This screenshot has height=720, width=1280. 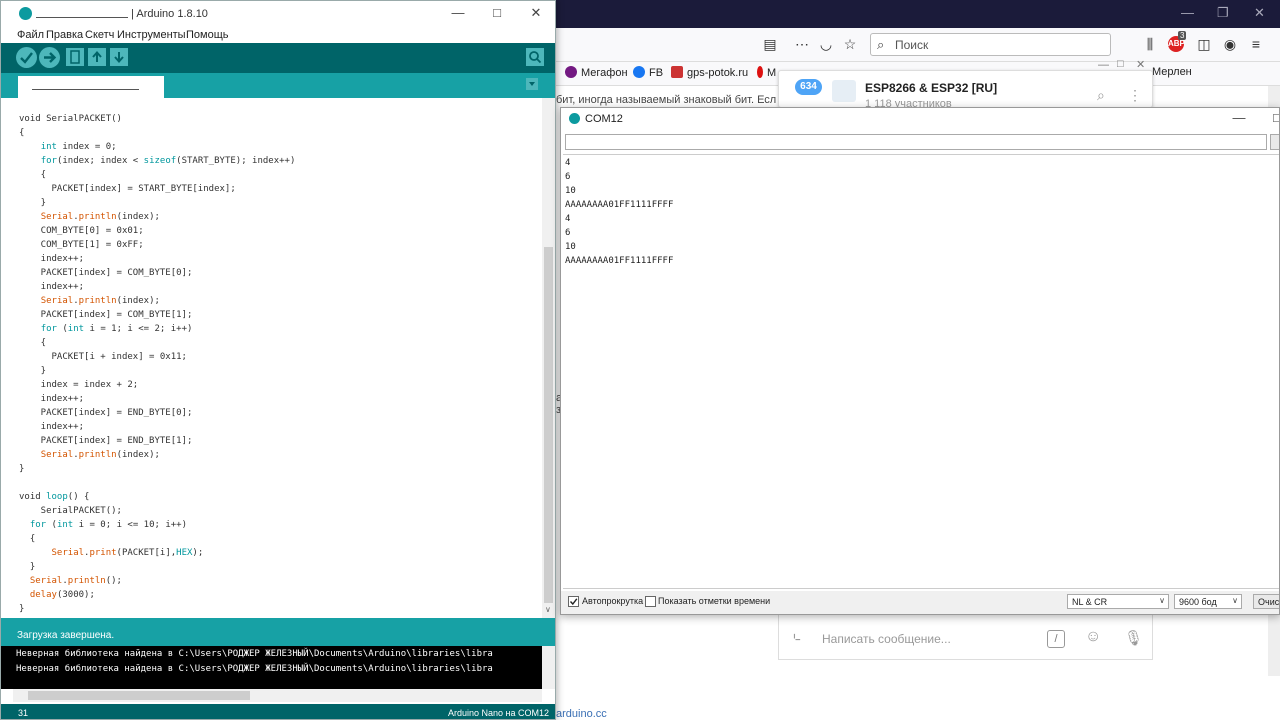 I want to click on restore-icon: ❐, so click(x=1223, y=13).